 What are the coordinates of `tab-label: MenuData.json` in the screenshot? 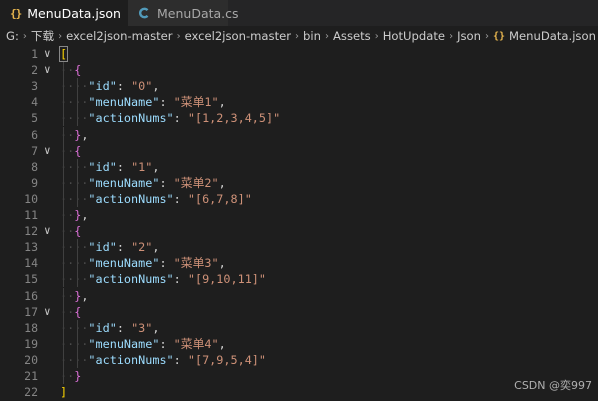 It's located at (74, 13).